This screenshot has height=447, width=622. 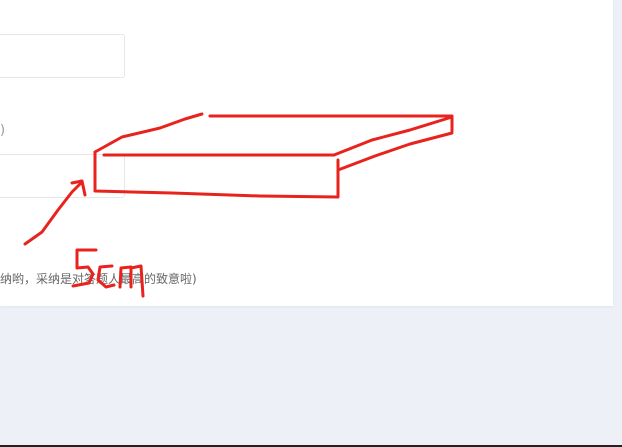 What do you see at coordinates (62, 56) in the screenshot?
I see `text-input-top` at bounding box center [62, 56].